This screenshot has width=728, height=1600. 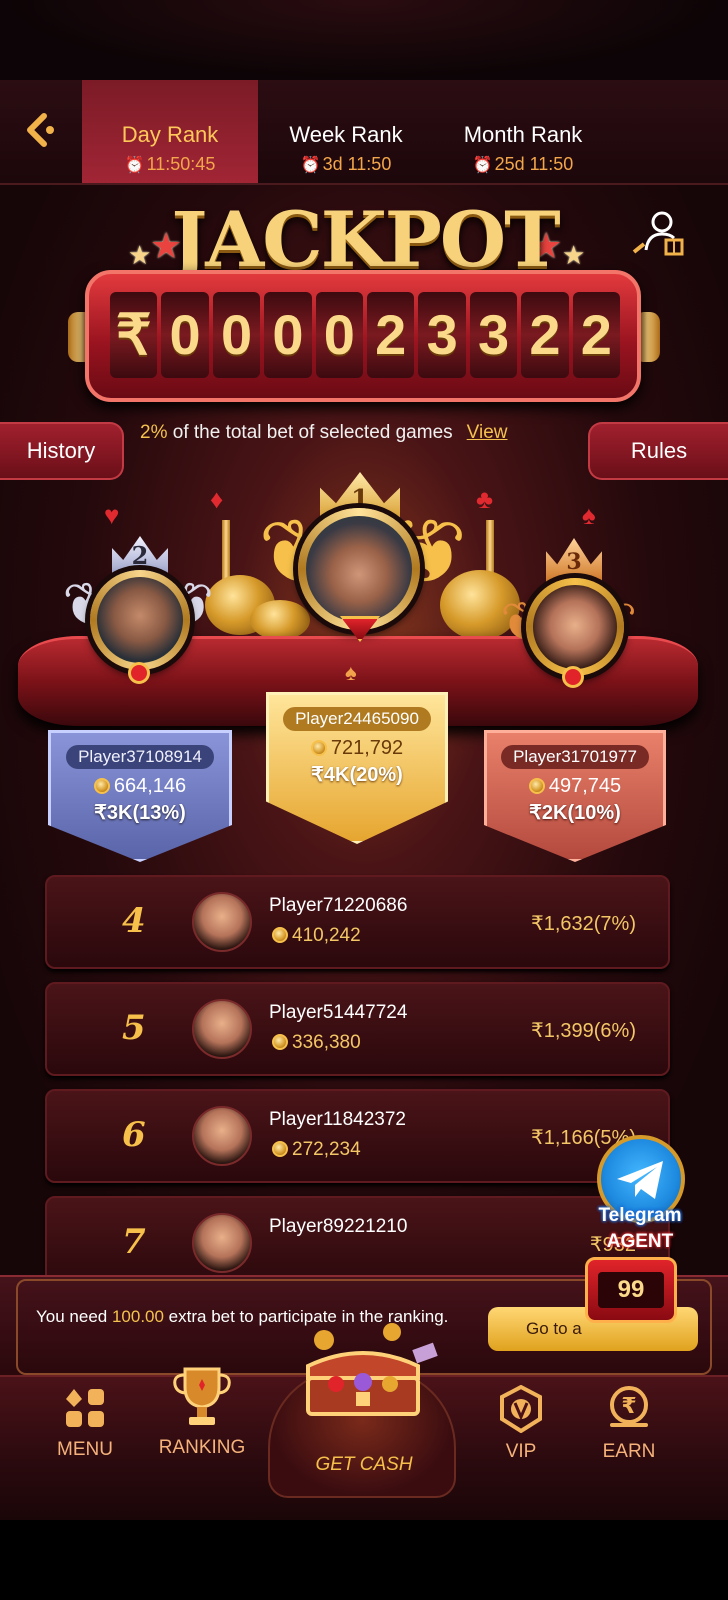 I want to click on vip-badge-icon, so click(x=521, y=1409).